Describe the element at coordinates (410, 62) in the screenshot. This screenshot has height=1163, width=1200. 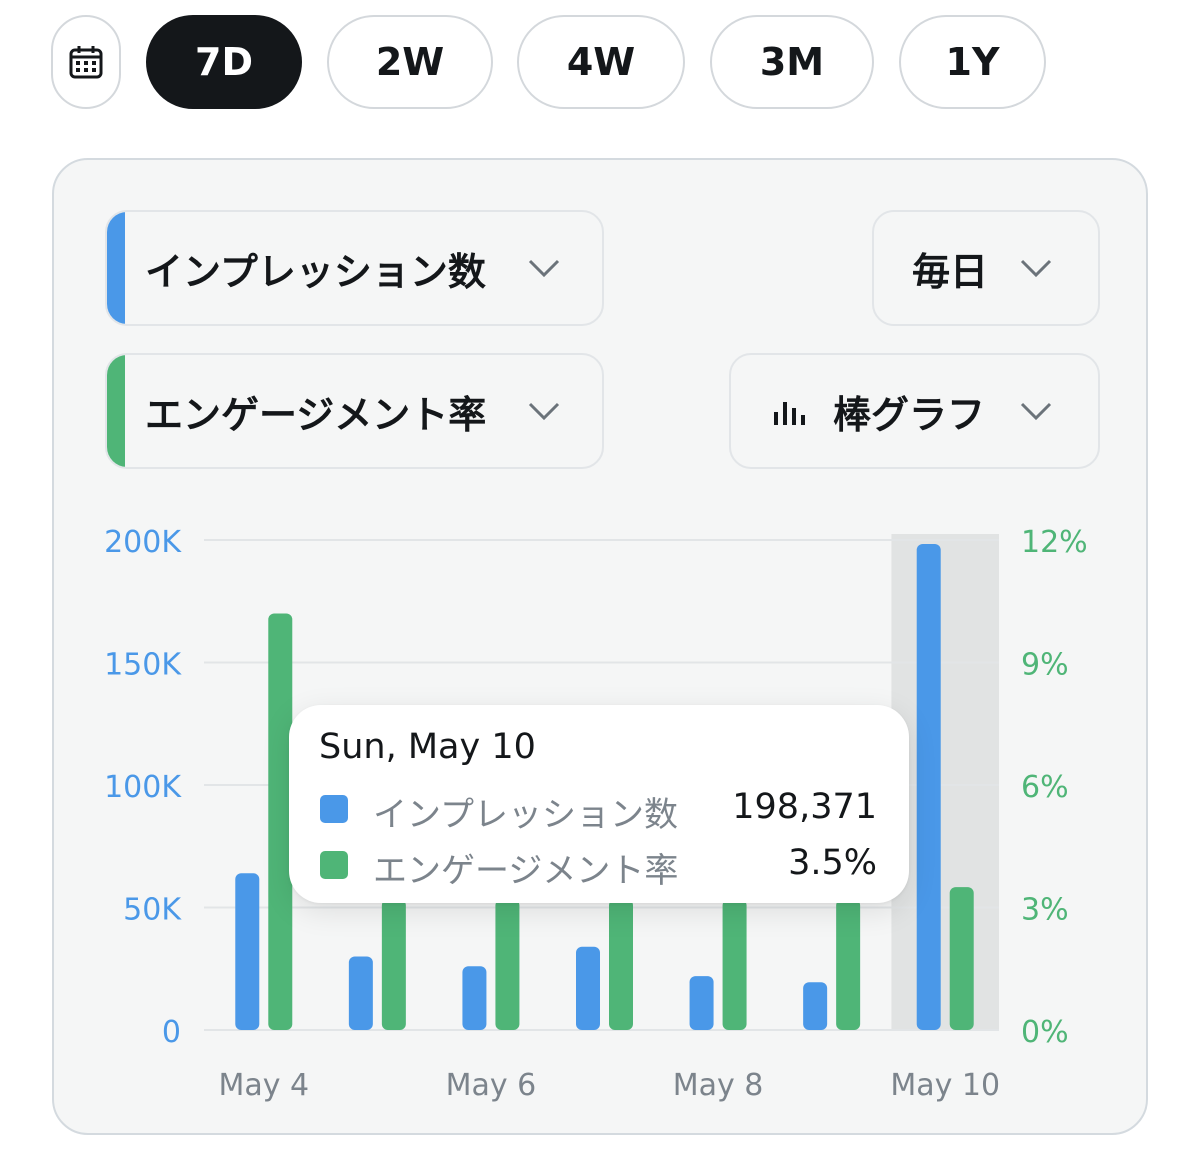
I see `range-2w-button: 2W` at that location.